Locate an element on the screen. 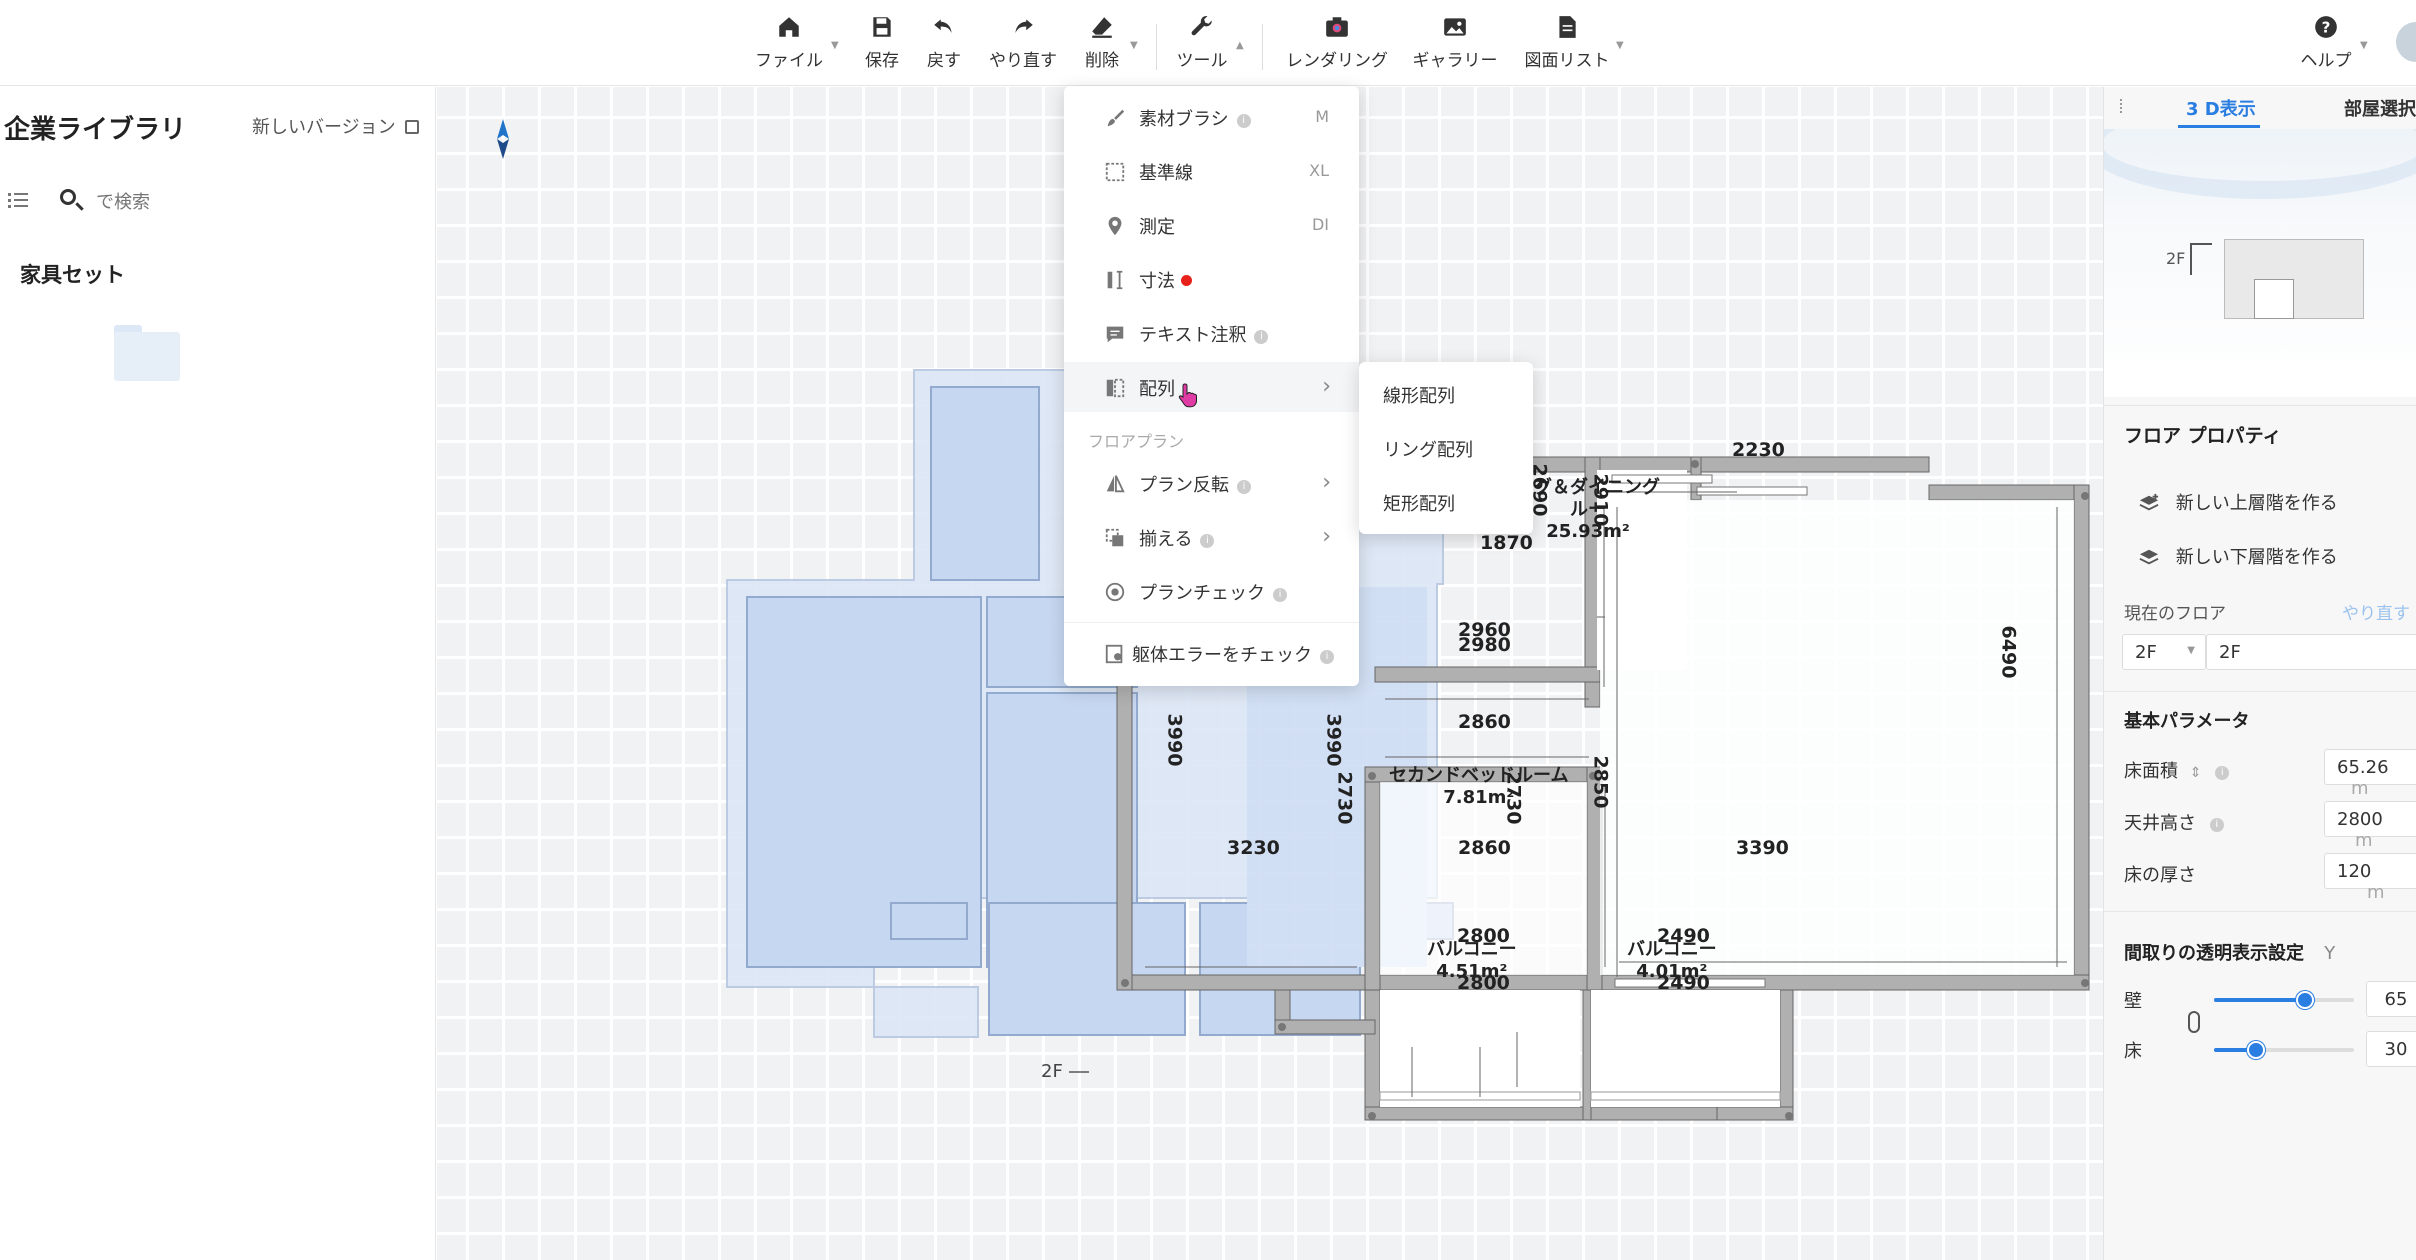 This screenshot has height=1260, width=2416. tools-button: ツール is located at coordinates (1202, 42).